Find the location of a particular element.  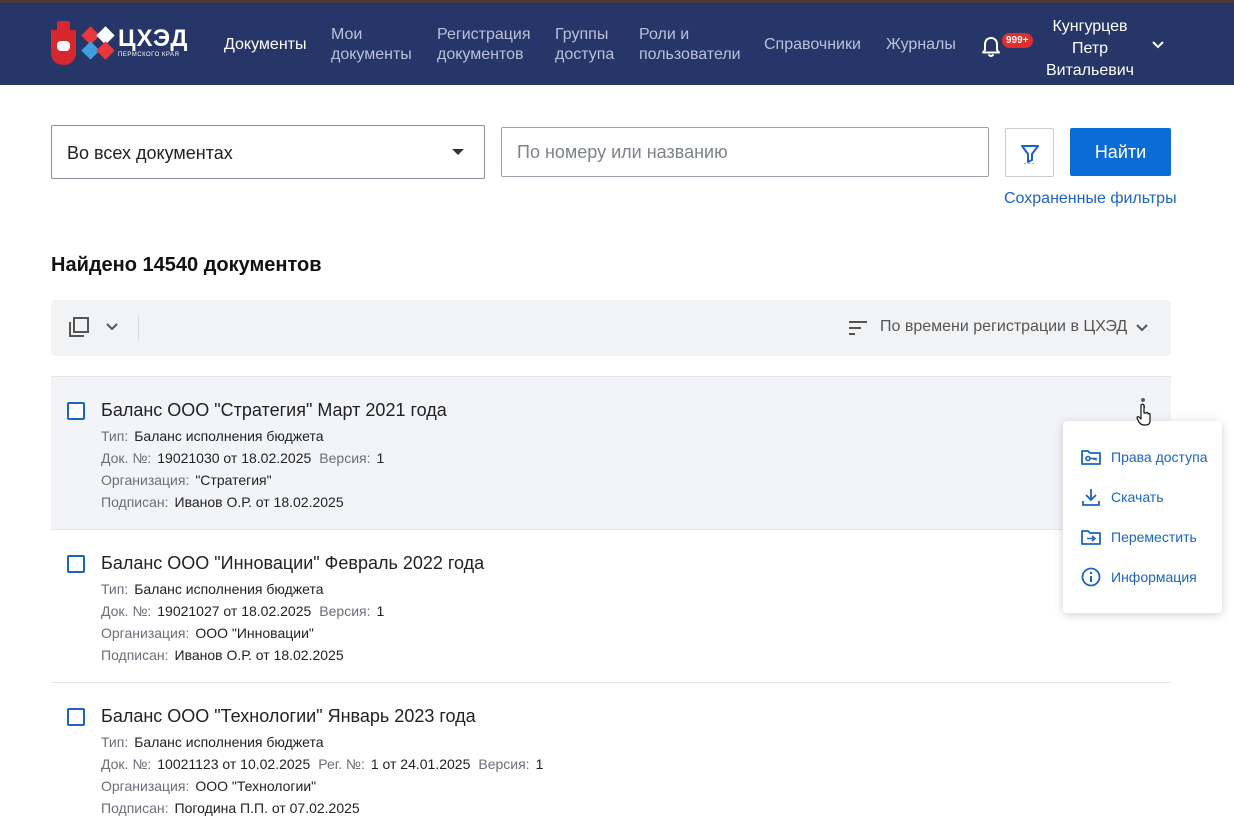

filter-icon is located at coordinates (1030, 154).